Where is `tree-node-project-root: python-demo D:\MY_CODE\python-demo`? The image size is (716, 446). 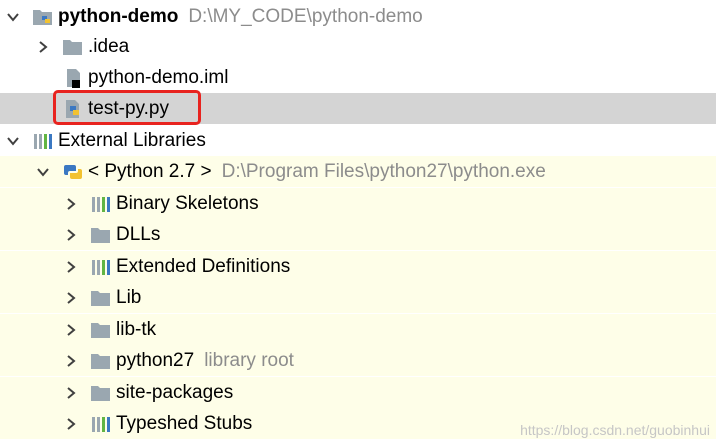
tree-node-project-root: python-demo D:\MY_CODE\python-demo is located at coordinates (358, 16).